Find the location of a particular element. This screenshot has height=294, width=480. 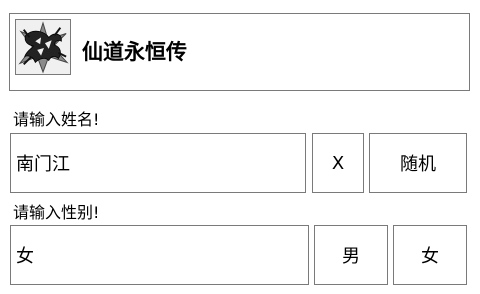

app-title: 仙道永恒传 is located at coordinates (134, 52).